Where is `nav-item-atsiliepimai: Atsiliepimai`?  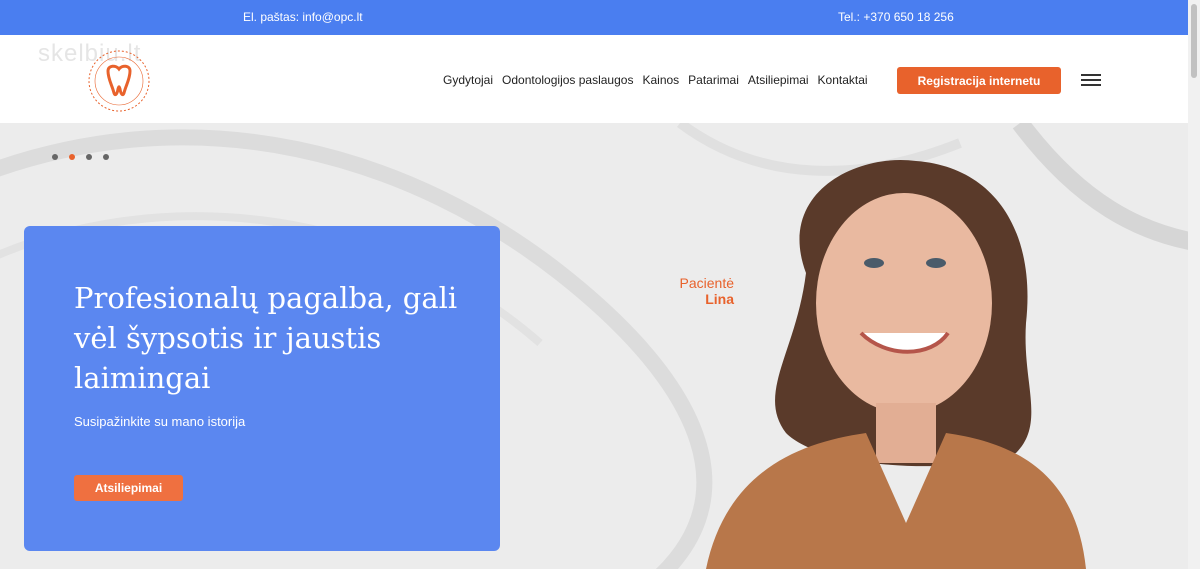 nav-item-atsiliepimai: Atsiliepimai is located at coordinates (778, 80).